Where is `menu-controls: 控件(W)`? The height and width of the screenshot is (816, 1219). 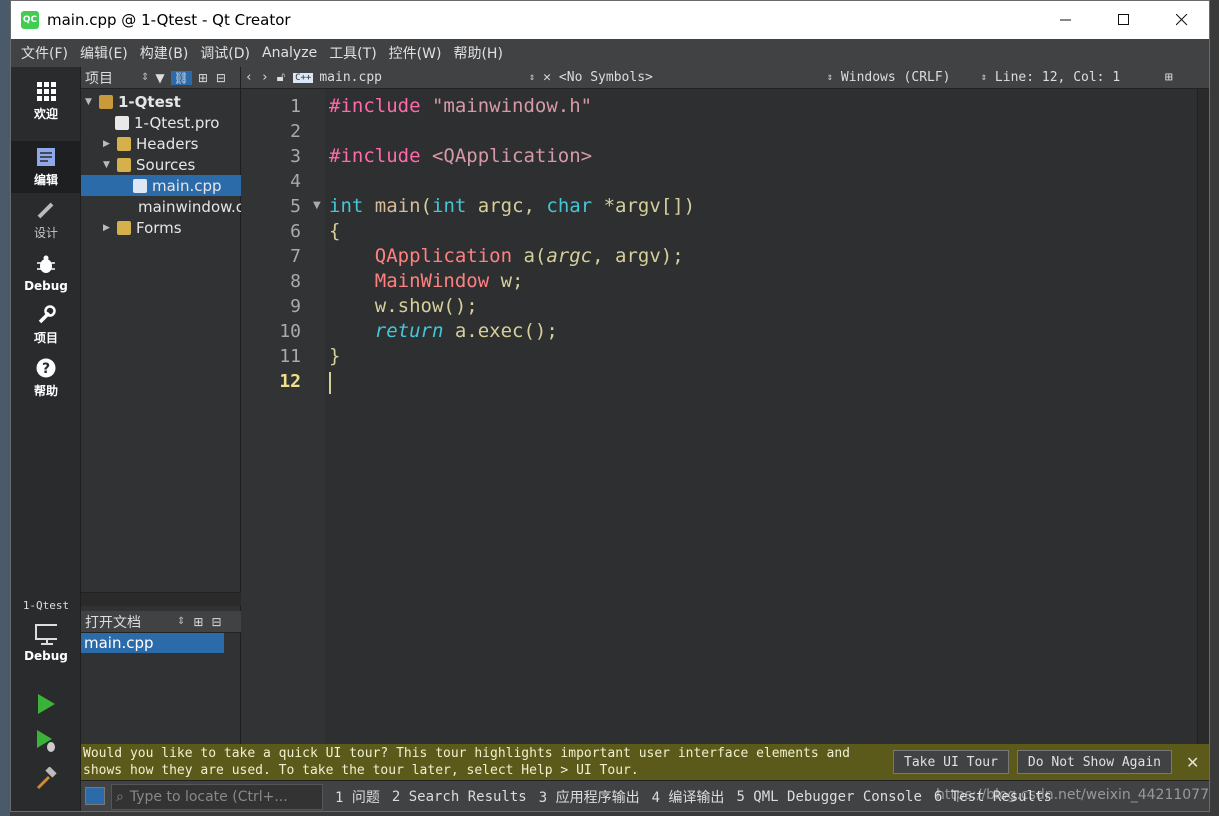 menu-controls: 控件(W) is located at coordinates (415, 53).